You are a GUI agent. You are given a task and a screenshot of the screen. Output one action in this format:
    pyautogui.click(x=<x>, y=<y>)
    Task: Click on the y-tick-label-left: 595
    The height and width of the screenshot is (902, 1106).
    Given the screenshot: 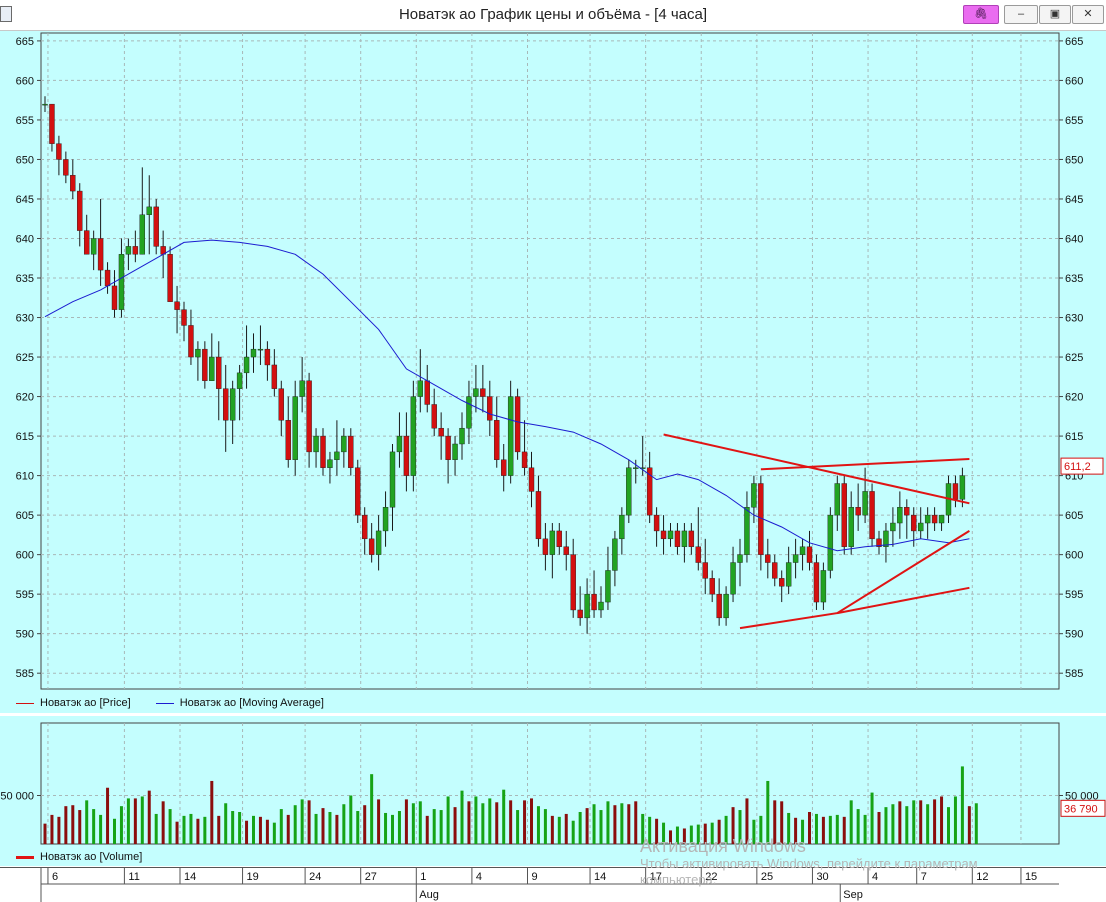 What is the action you would take?
    pyautogui.click(x=25, y=595)
    